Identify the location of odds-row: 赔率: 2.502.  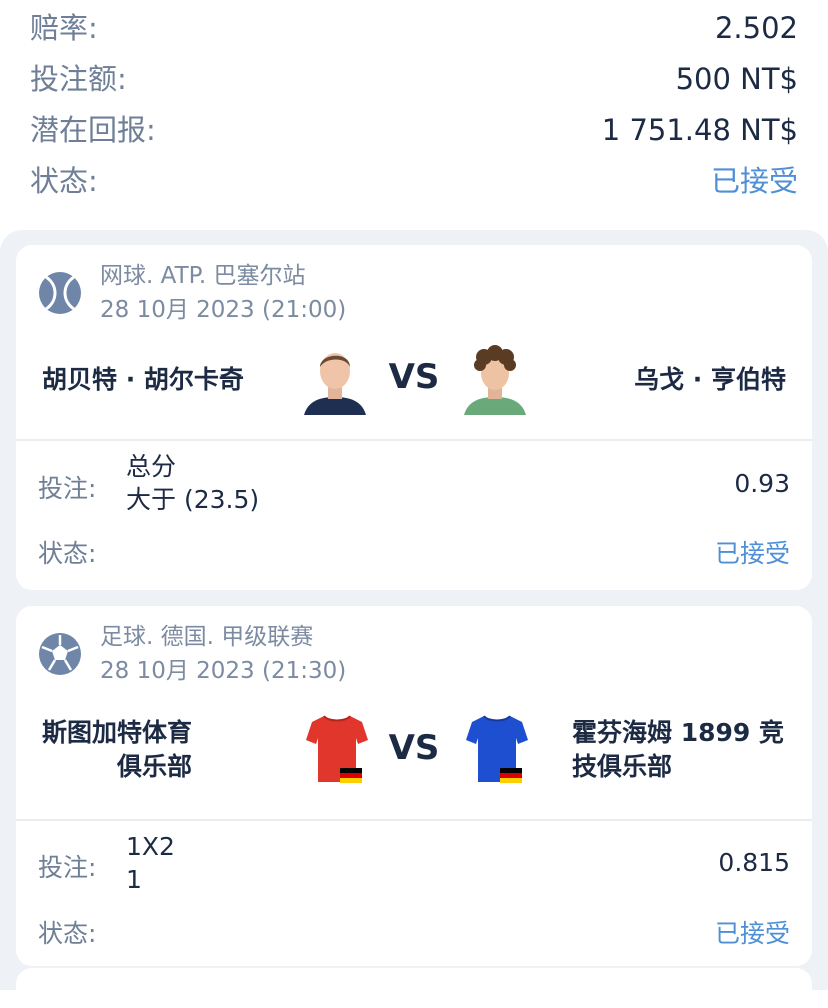
(414, 28).